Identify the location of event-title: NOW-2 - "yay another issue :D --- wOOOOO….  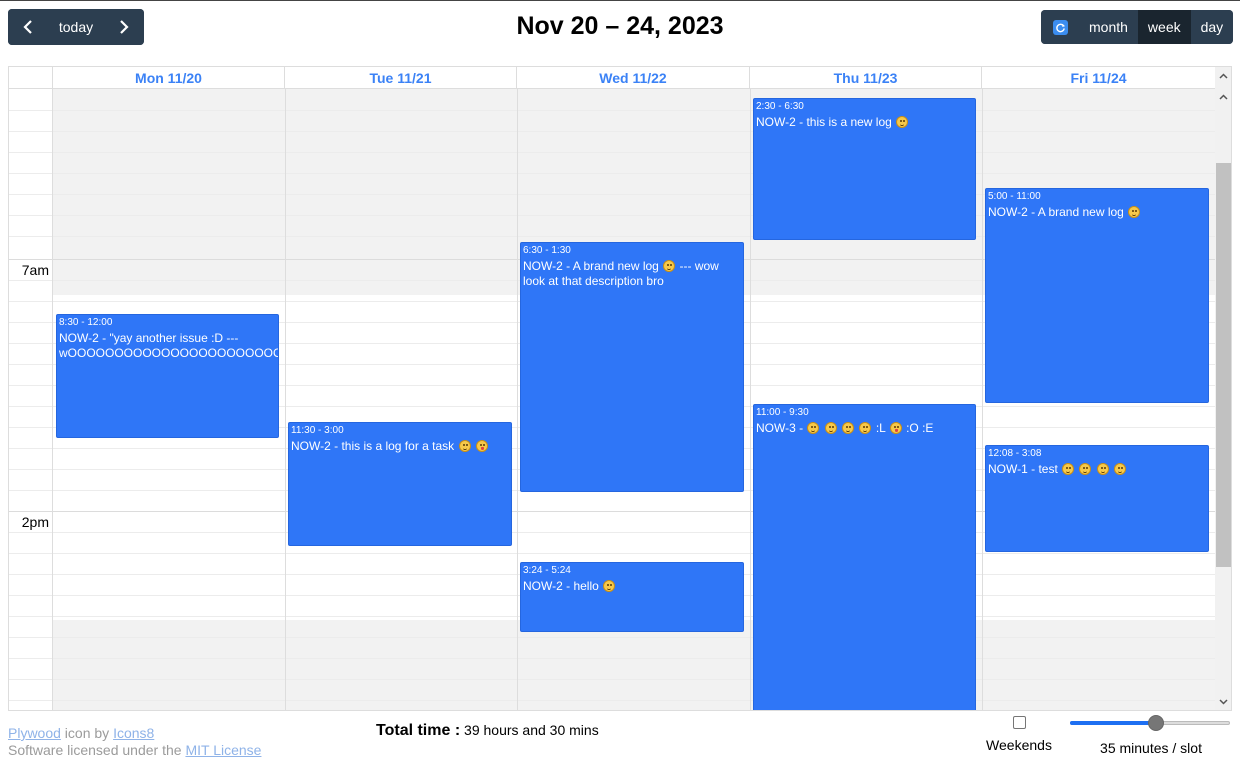
(169, 345).